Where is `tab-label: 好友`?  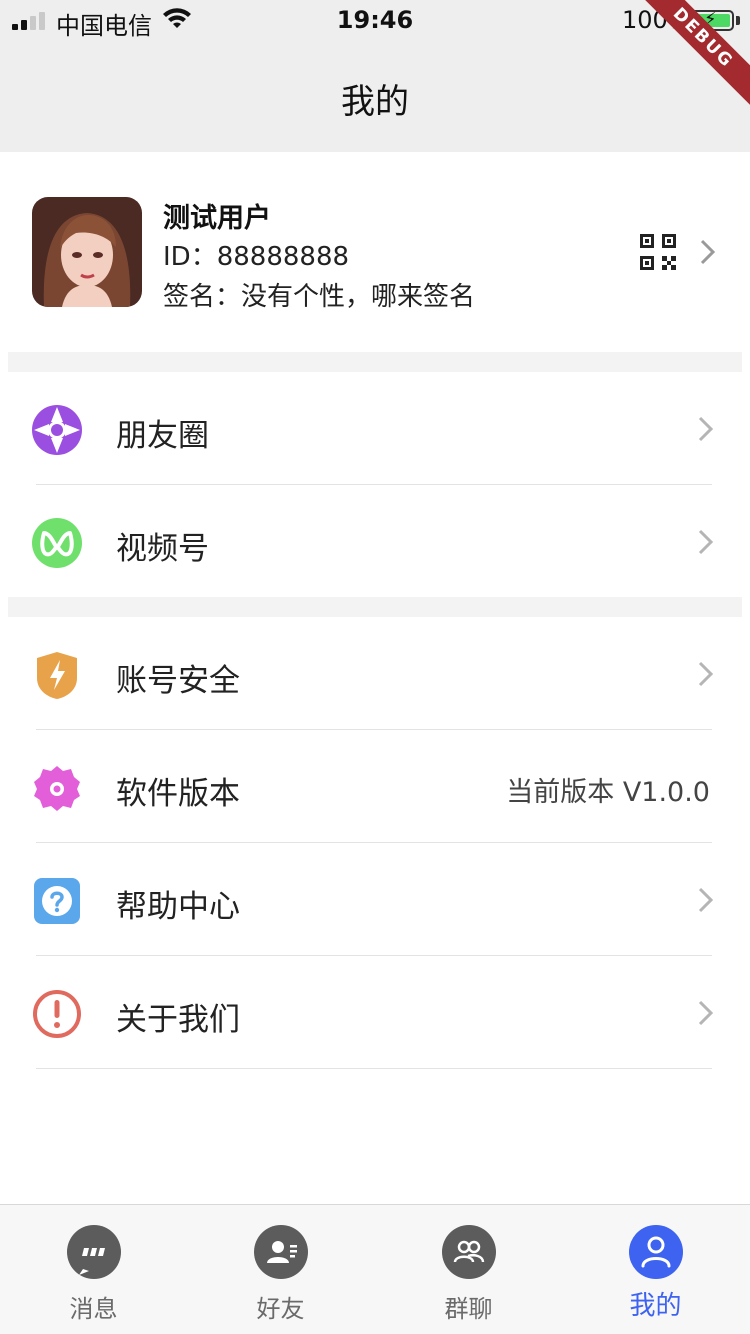 tab-label: 好友 is located at coordinates (280, 1309).